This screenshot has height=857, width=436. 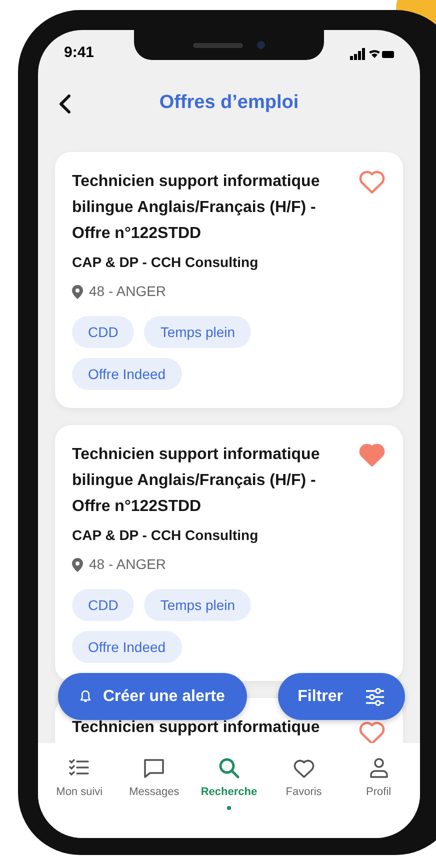 I want to click on job-title: Technicien support informatique, so click(x=196, y=728).